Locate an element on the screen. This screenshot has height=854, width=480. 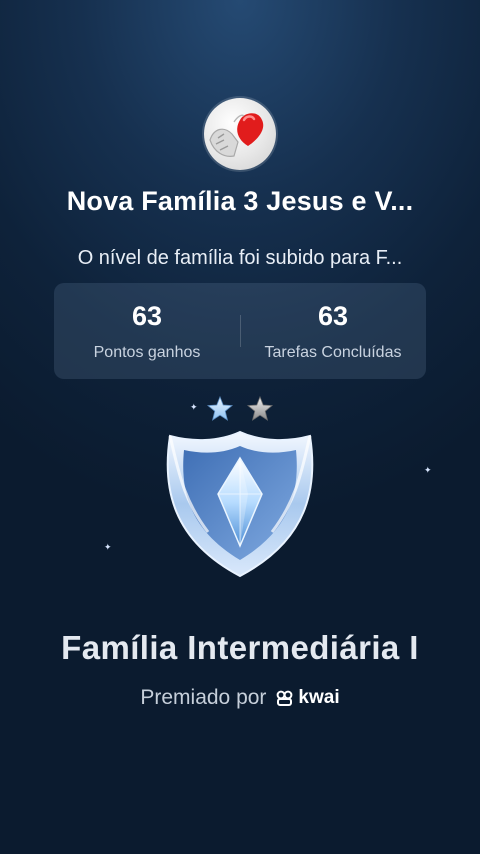
star-filled-icon is located at coordinates (220, 408).